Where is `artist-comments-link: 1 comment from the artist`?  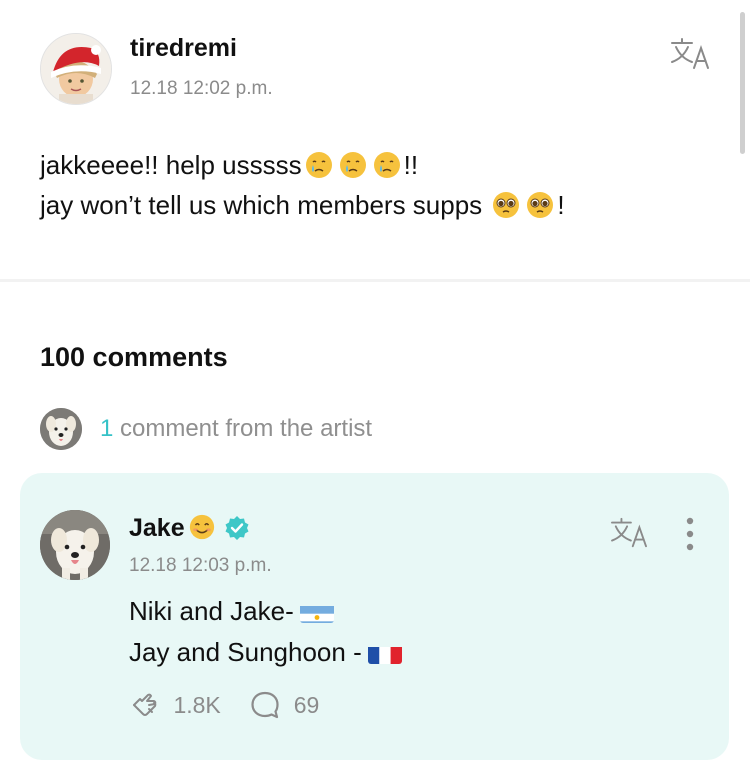
artist-comments-link: 1 comment from the artist is located at coordinates (290, 429).